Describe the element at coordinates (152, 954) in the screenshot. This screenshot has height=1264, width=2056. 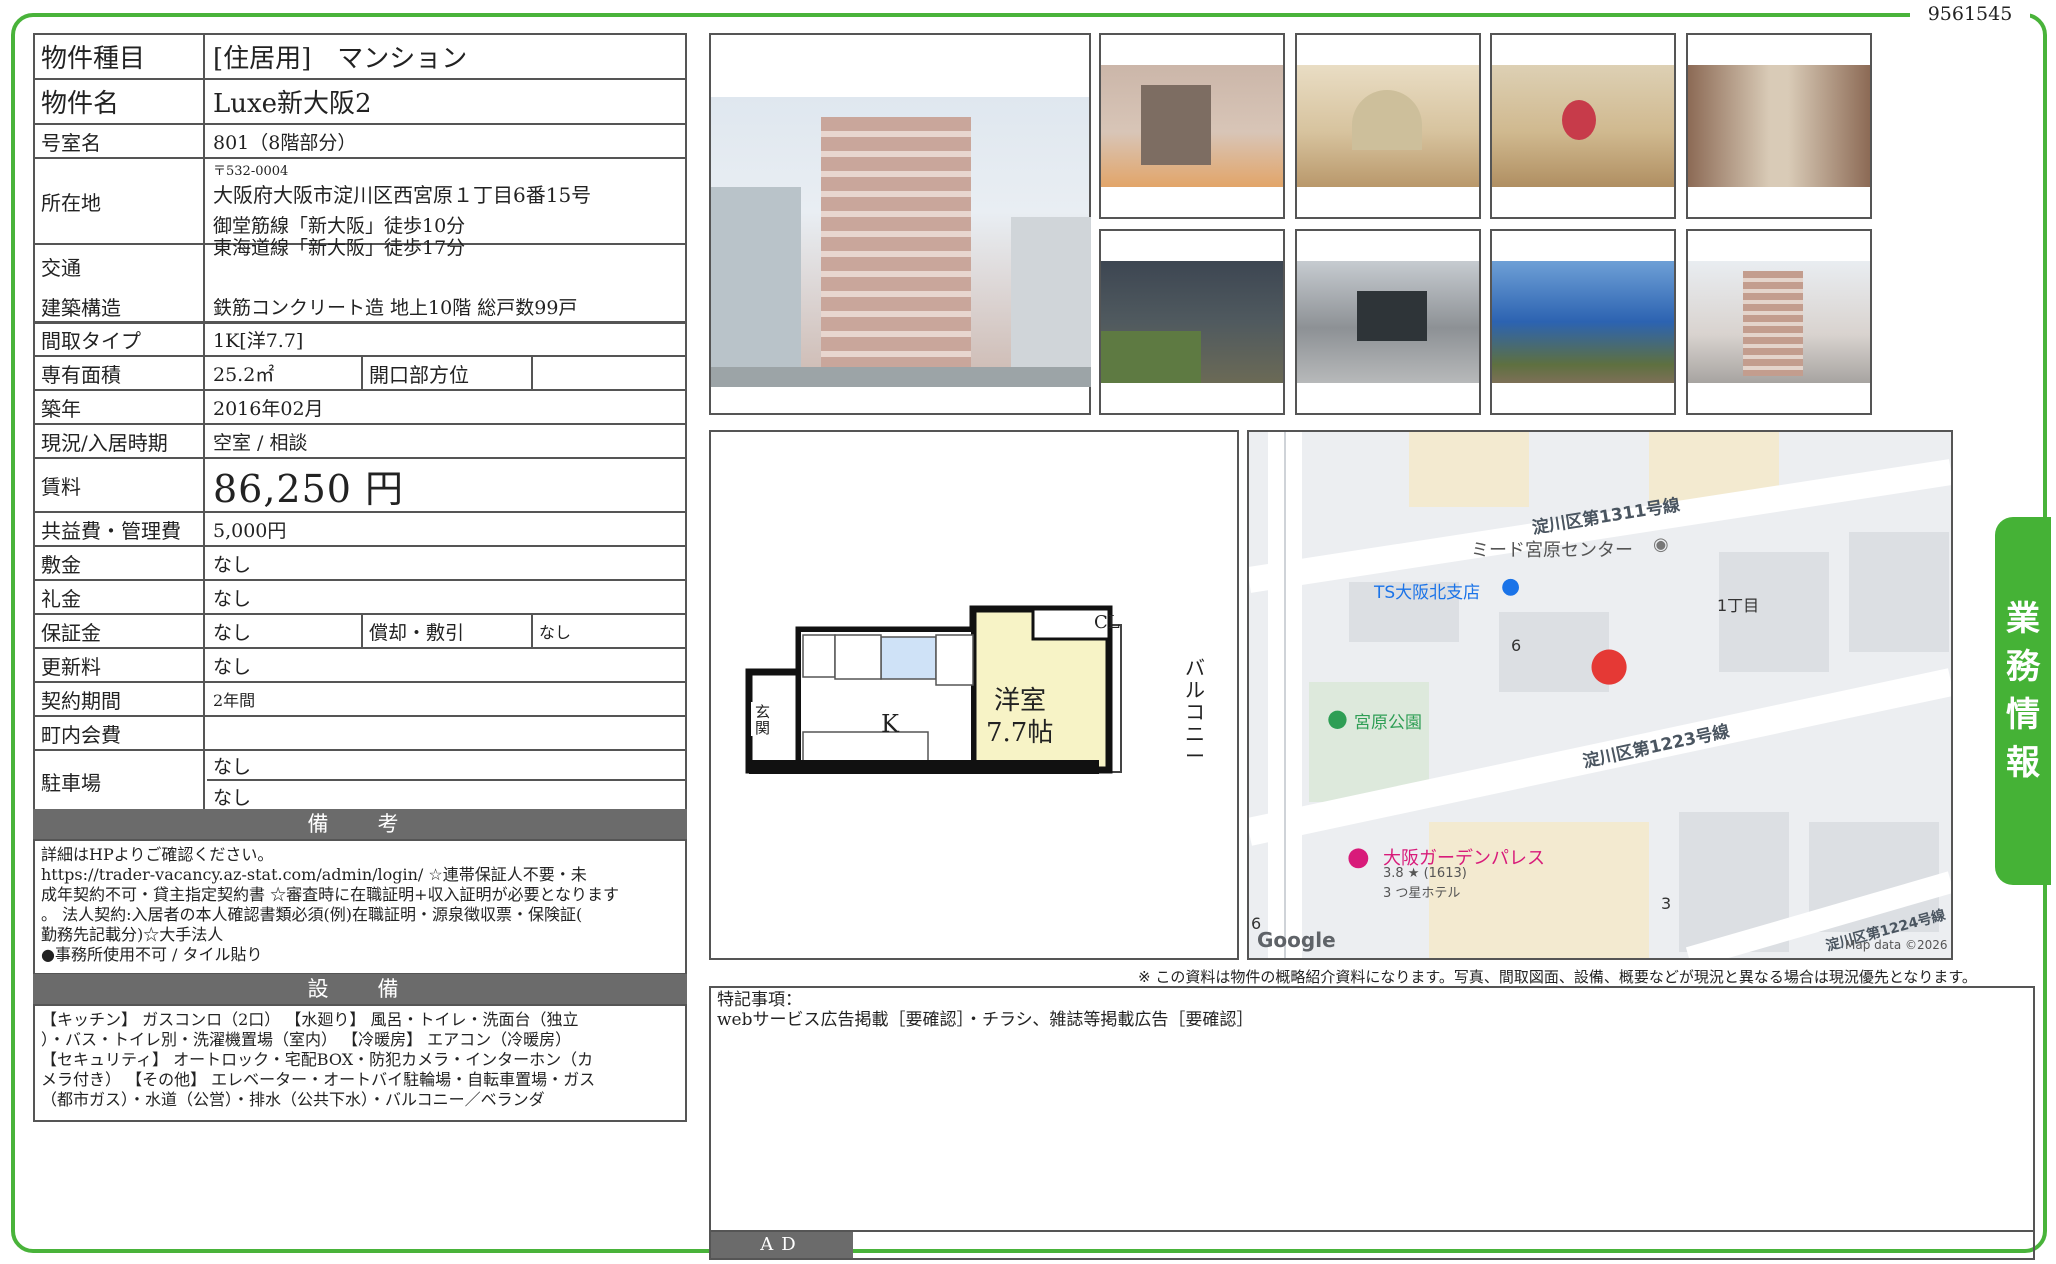
I see `remarks-line: ●事務所使用不可 / タイル貼り` at that location.